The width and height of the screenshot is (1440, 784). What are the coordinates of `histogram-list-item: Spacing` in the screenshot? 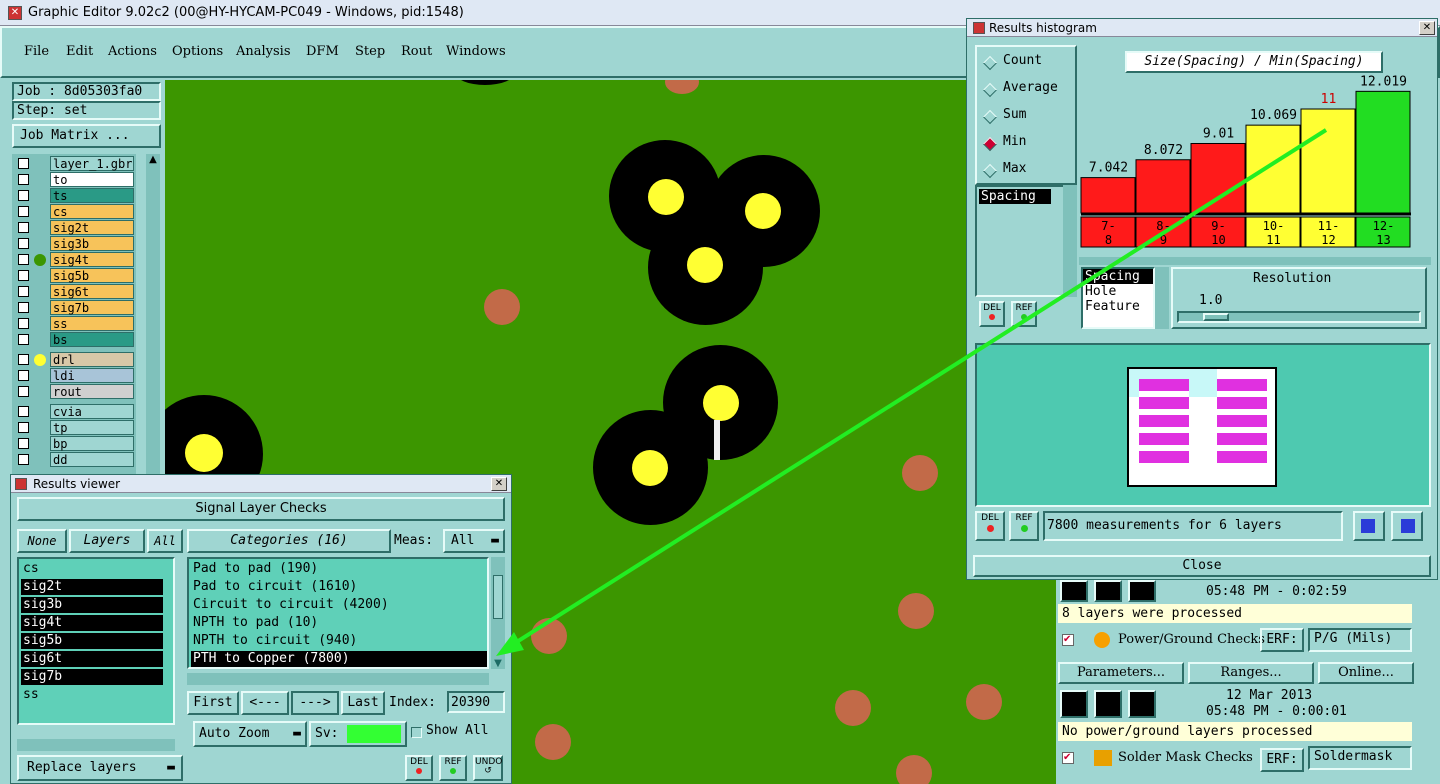 It's located at (1015, 196).